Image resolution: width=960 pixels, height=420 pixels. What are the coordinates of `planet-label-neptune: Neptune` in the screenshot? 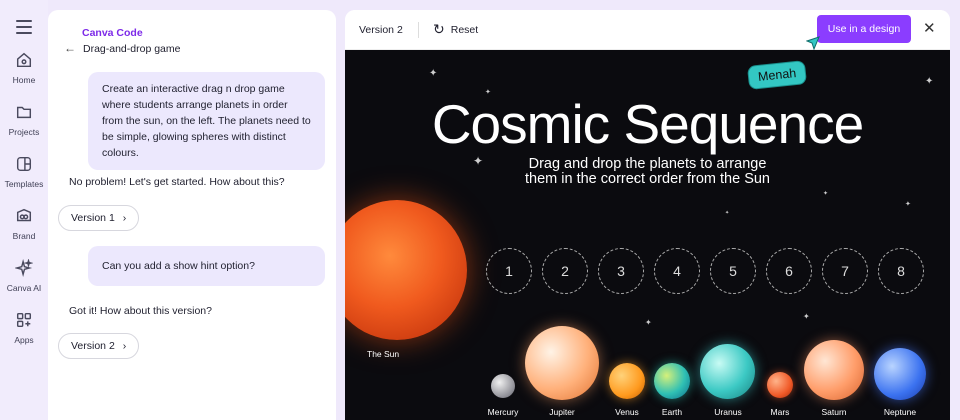 It's located at (900, 412).